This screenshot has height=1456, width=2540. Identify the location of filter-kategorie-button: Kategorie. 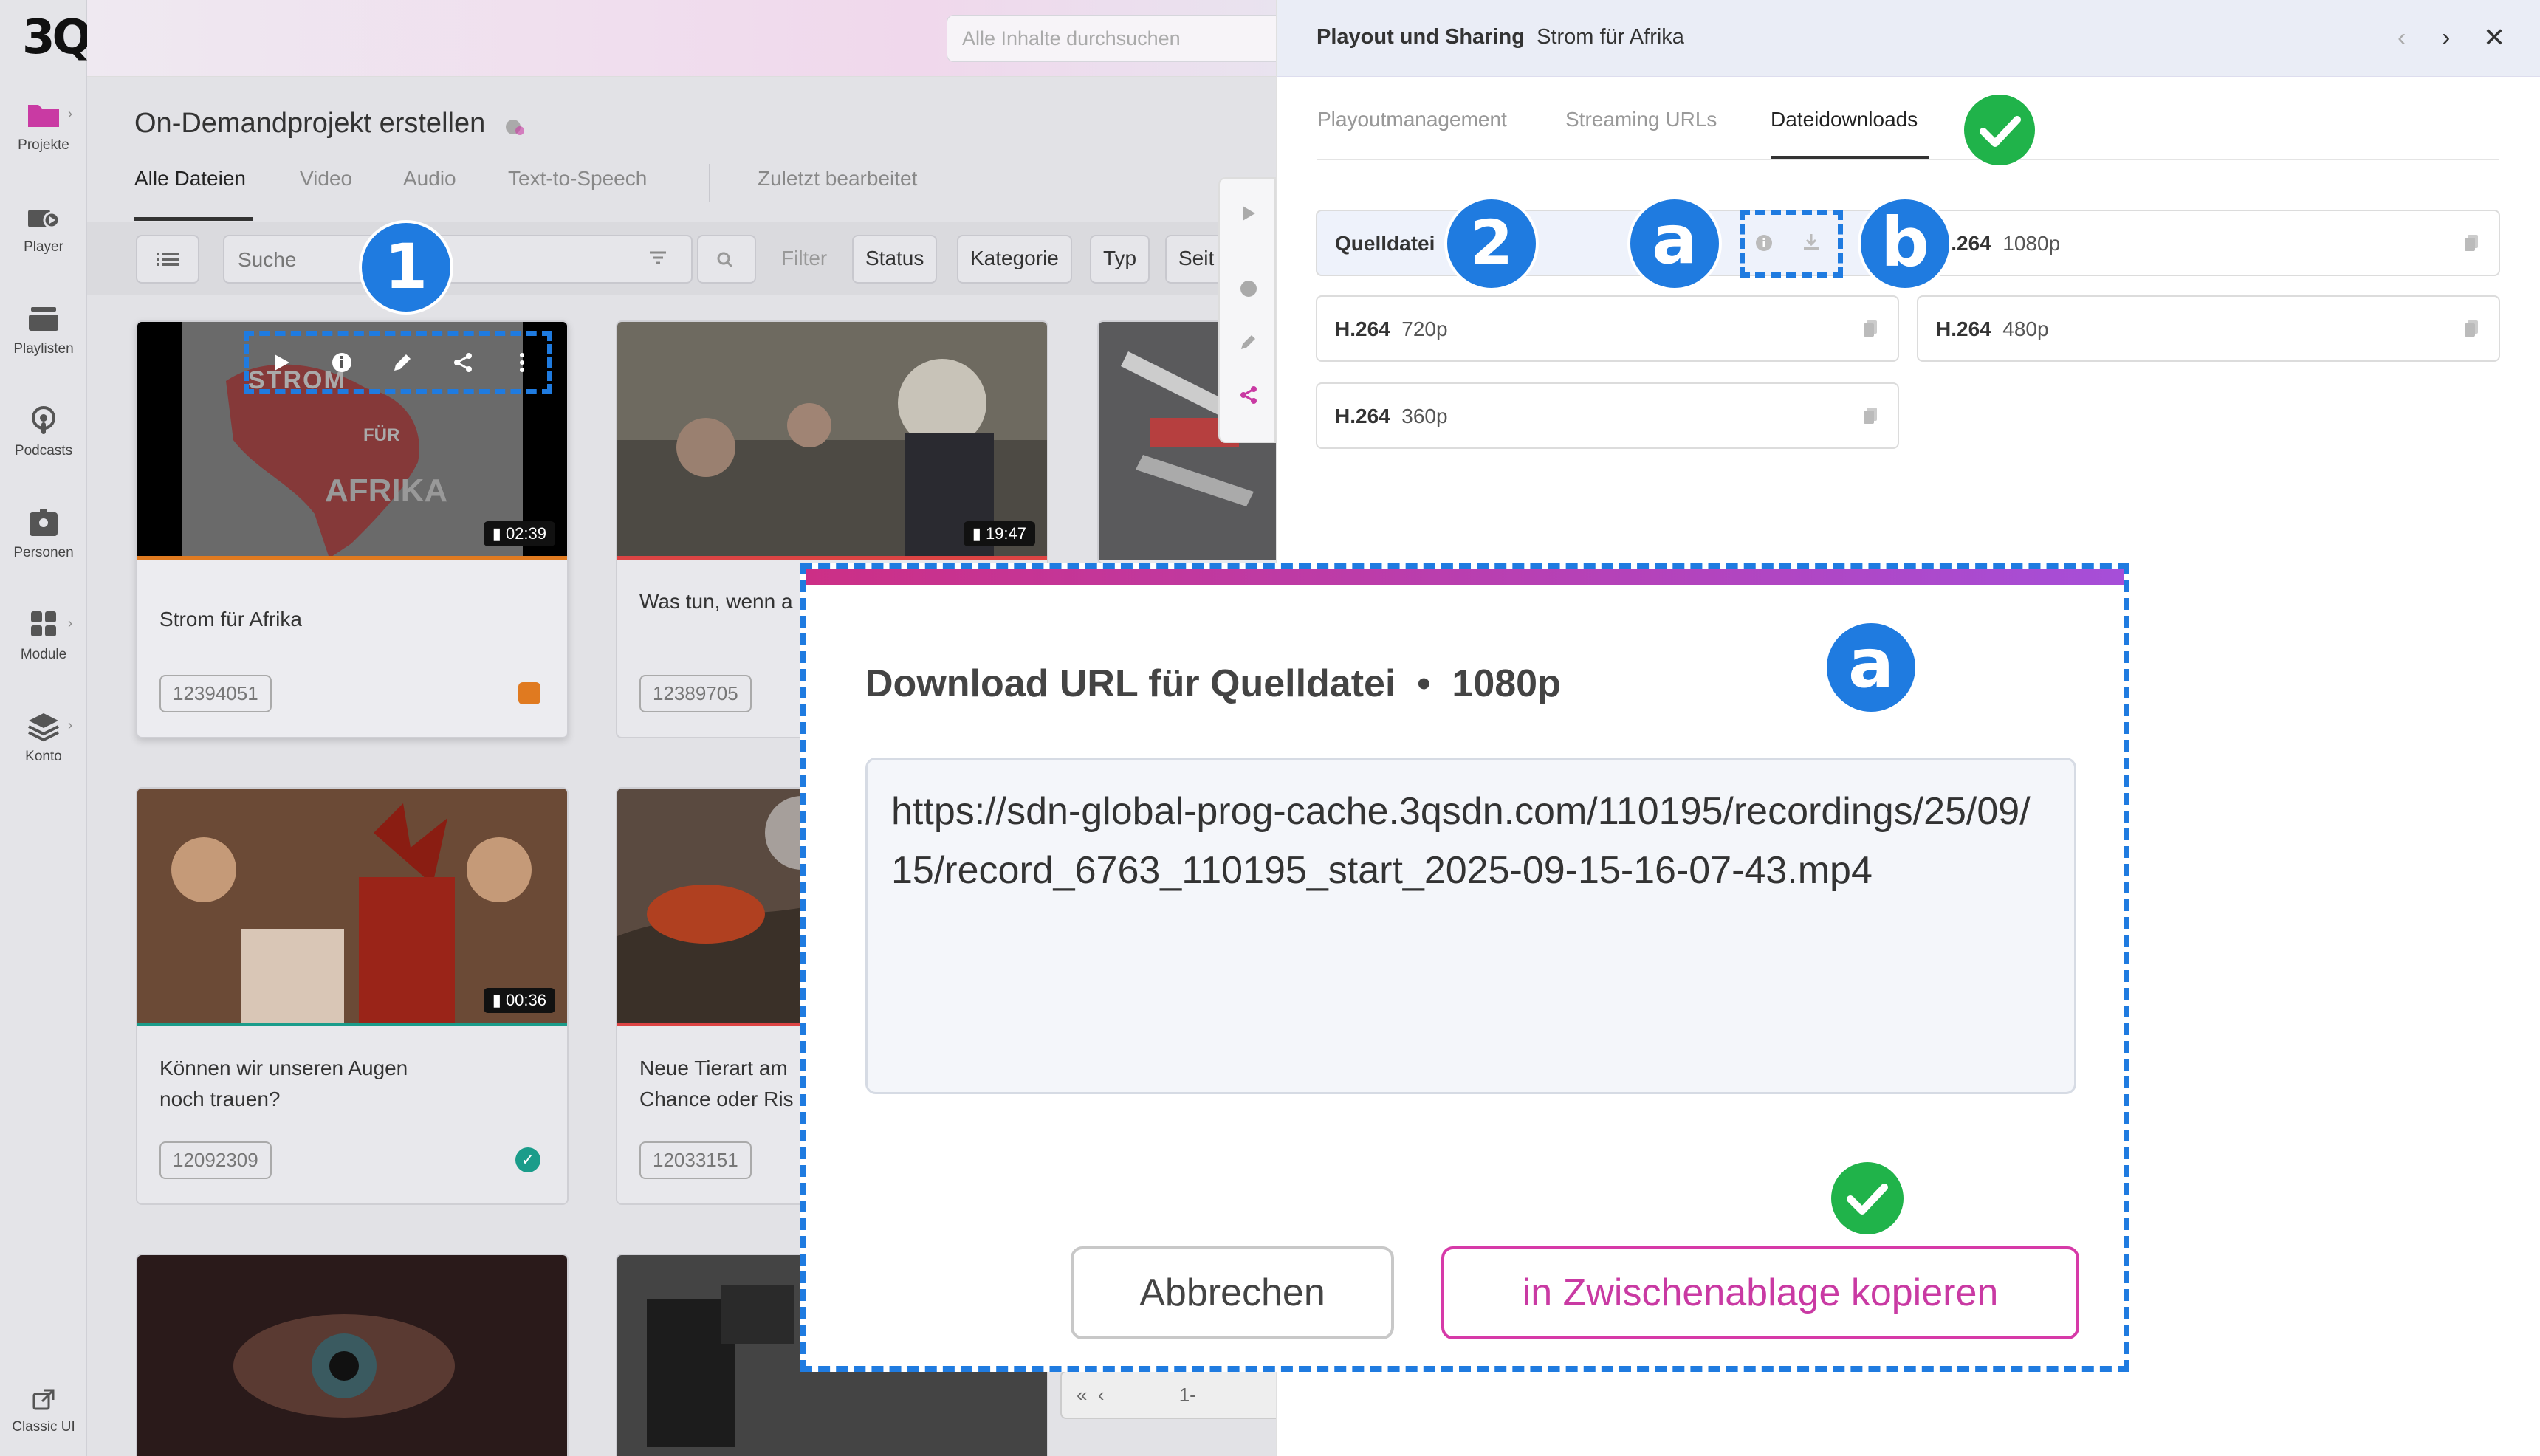
(1014, 260).